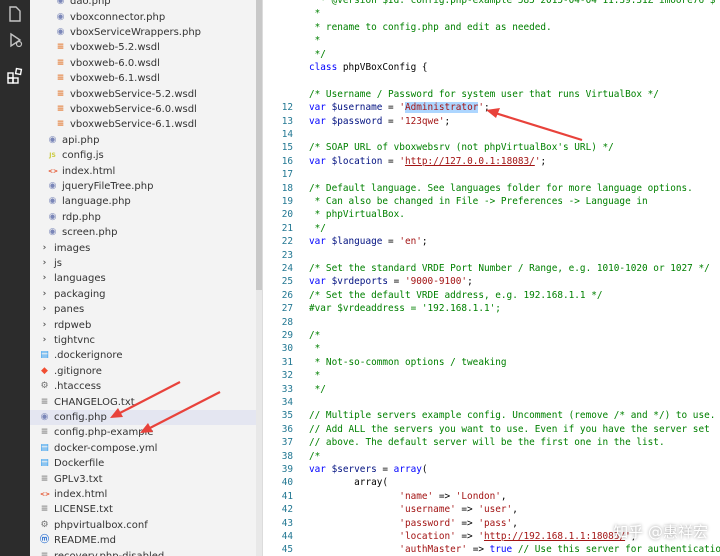 Image resolution: width=720 pixels, height=556 pixels. What do you see at coordinates (146, 124) in the screenshot?
I see `file-tree-item: ≡ vboxwebService-6.1.wsdl` at bounding box center [146, 124].